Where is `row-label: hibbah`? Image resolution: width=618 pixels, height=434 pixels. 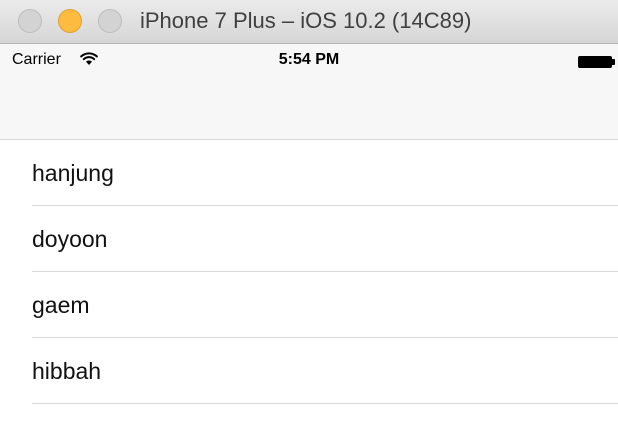
row-label: hibbah is located at coordinates (67, 371).